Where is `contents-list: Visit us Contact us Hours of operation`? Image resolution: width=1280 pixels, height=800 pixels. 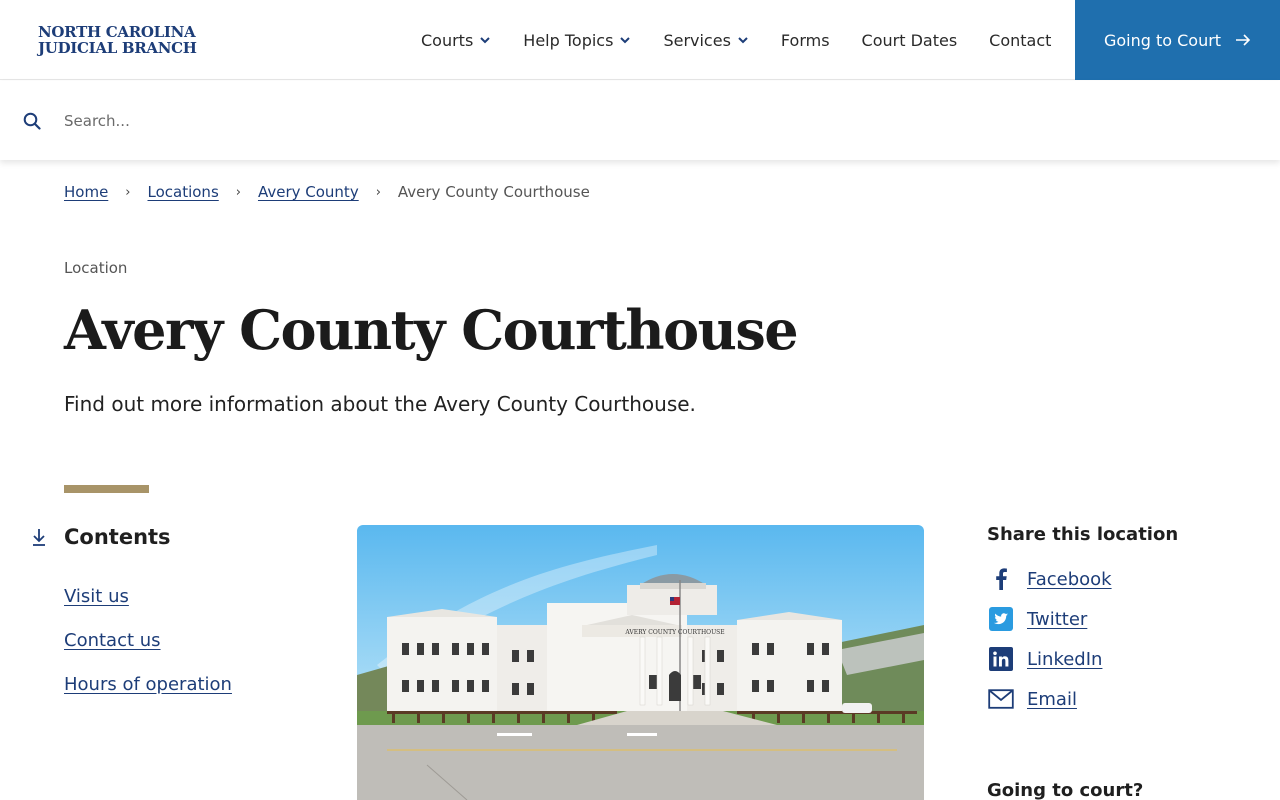
contents-list: Visit us Contact us Hours of operation is located at coordinates (148, 651).